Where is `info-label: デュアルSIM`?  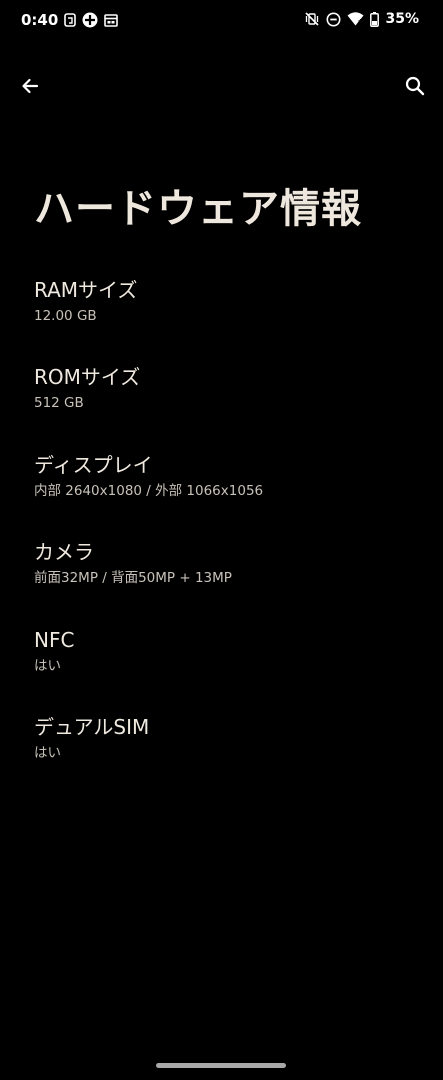 info-label: デュアルSIM is located at coordinates (92, 726).